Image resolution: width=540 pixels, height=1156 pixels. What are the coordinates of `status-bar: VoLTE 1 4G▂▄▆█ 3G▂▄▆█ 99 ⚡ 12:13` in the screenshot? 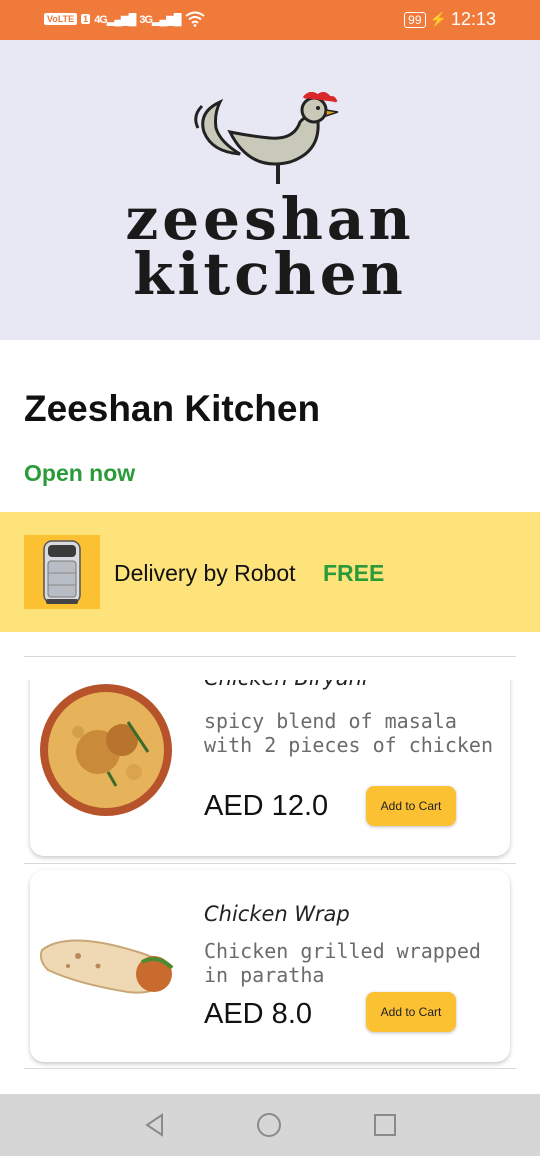 It's located at (270, 20).